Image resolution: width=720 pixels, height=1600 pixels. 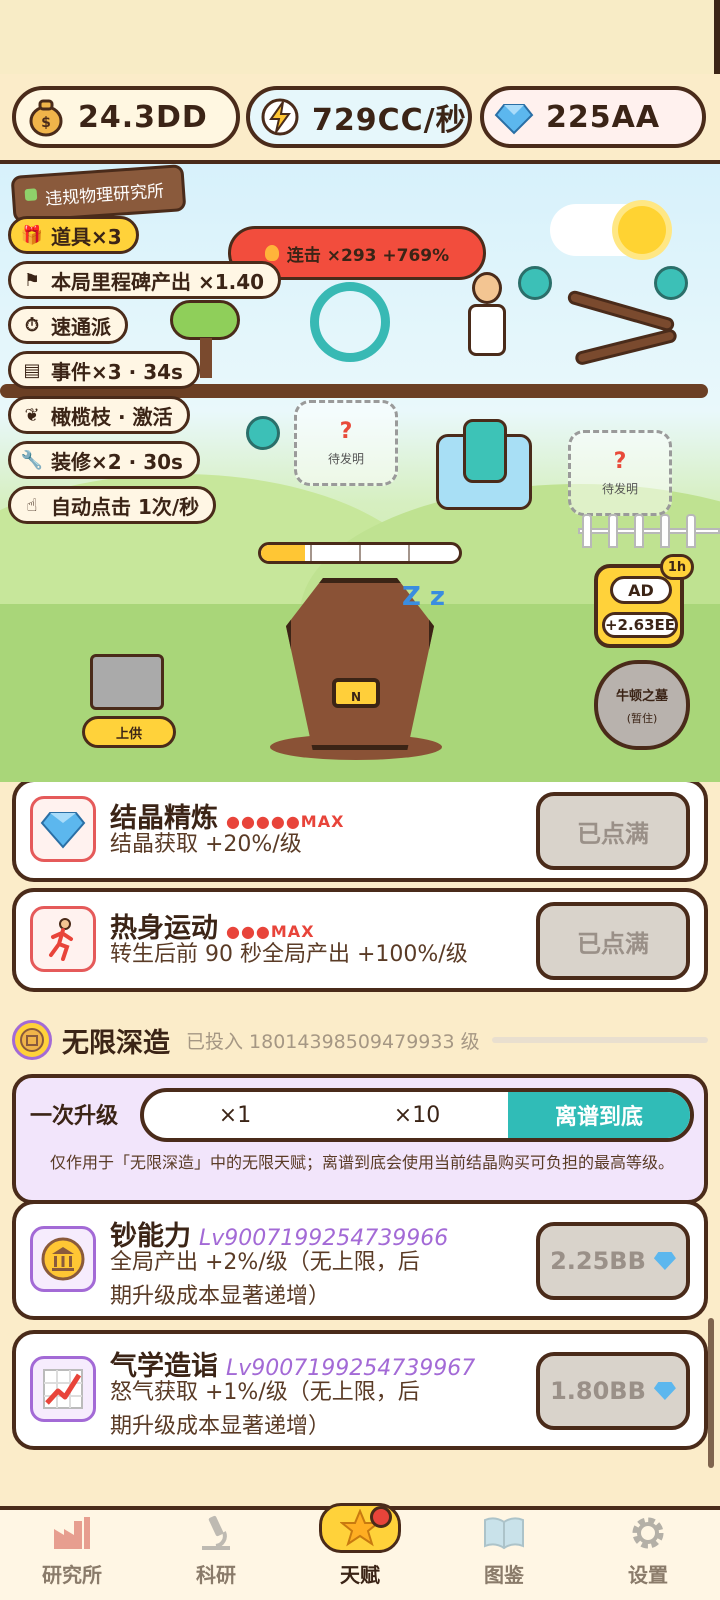 I want to click on ad-amount: +2.63EE, so click(x=640, y=625).